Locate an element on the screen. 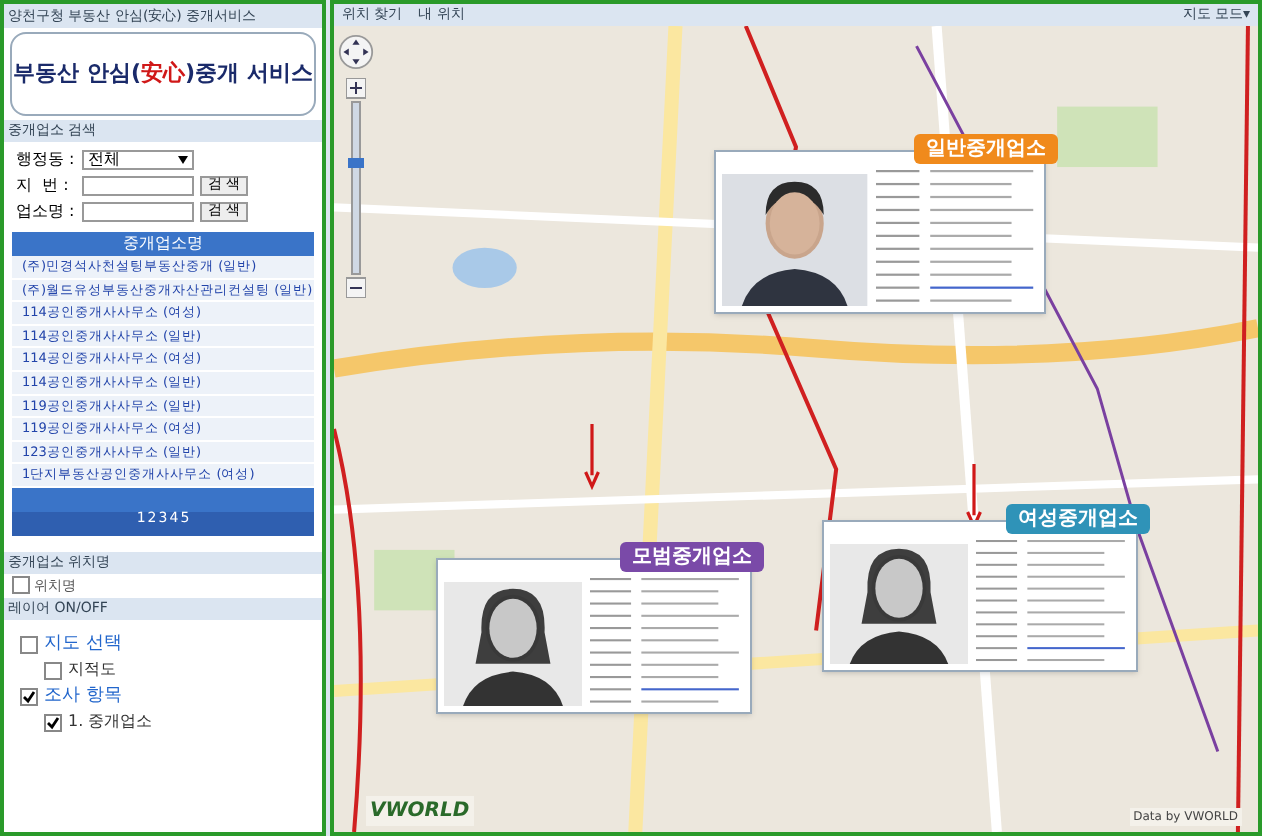 This screenshot has width=1262, height=836. field-label: 지 번 : is located at coordinates (43, 185).